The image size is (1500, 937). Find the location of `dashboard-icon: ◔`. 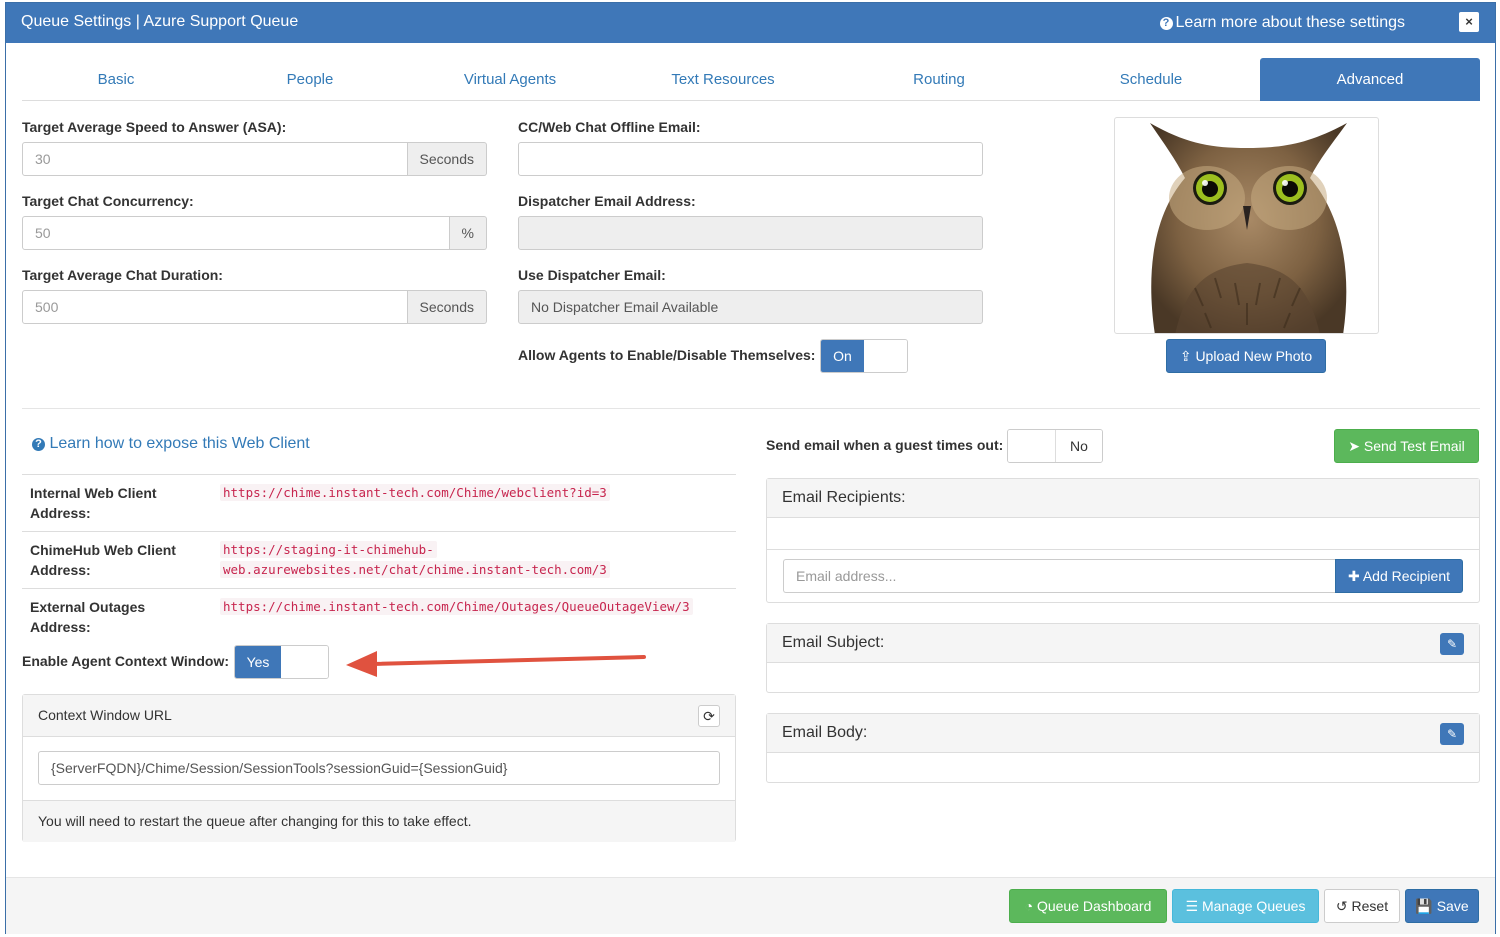

dashboard-icon: ◔ is located at coordinates (1029, 906).